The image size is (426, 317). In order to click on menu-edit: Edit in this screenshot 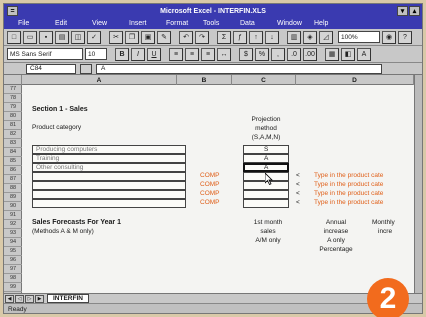, I will do `click(73, 23)`.